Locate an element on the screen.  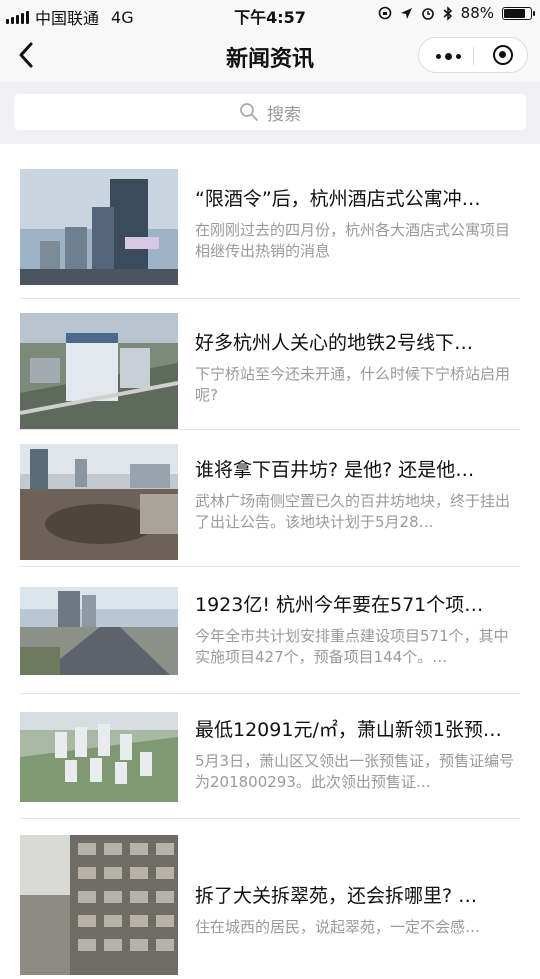
article-summary: 在刚刚过去的四月份，杭州各大酒店式公寓项目相继传出热销的消息 is located at coordinates (353, 240).